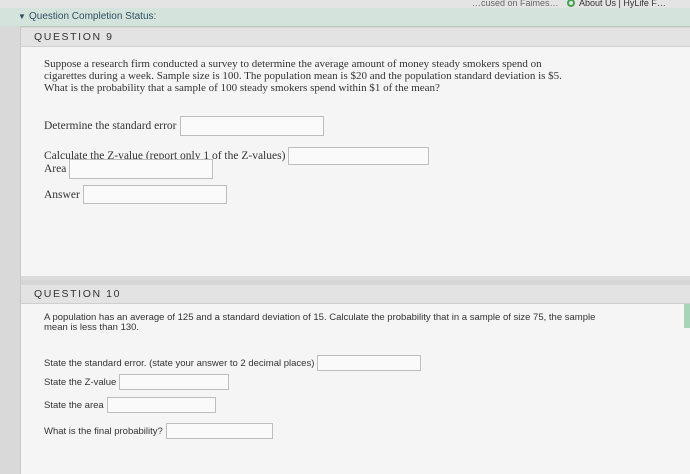  Describe the element at coordinates (92, 327) in the screenshot. I see `question-10-text-line: mean is less than 130.` at that location.